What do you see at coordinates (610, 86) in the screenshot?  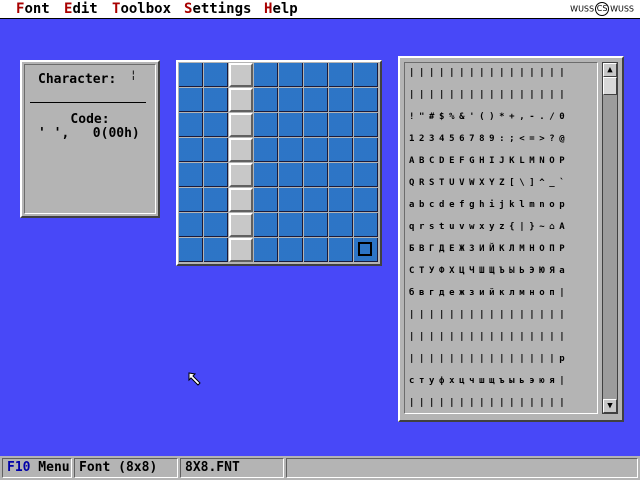 I see `scroll-thumb` at bounding box center [610, 86].